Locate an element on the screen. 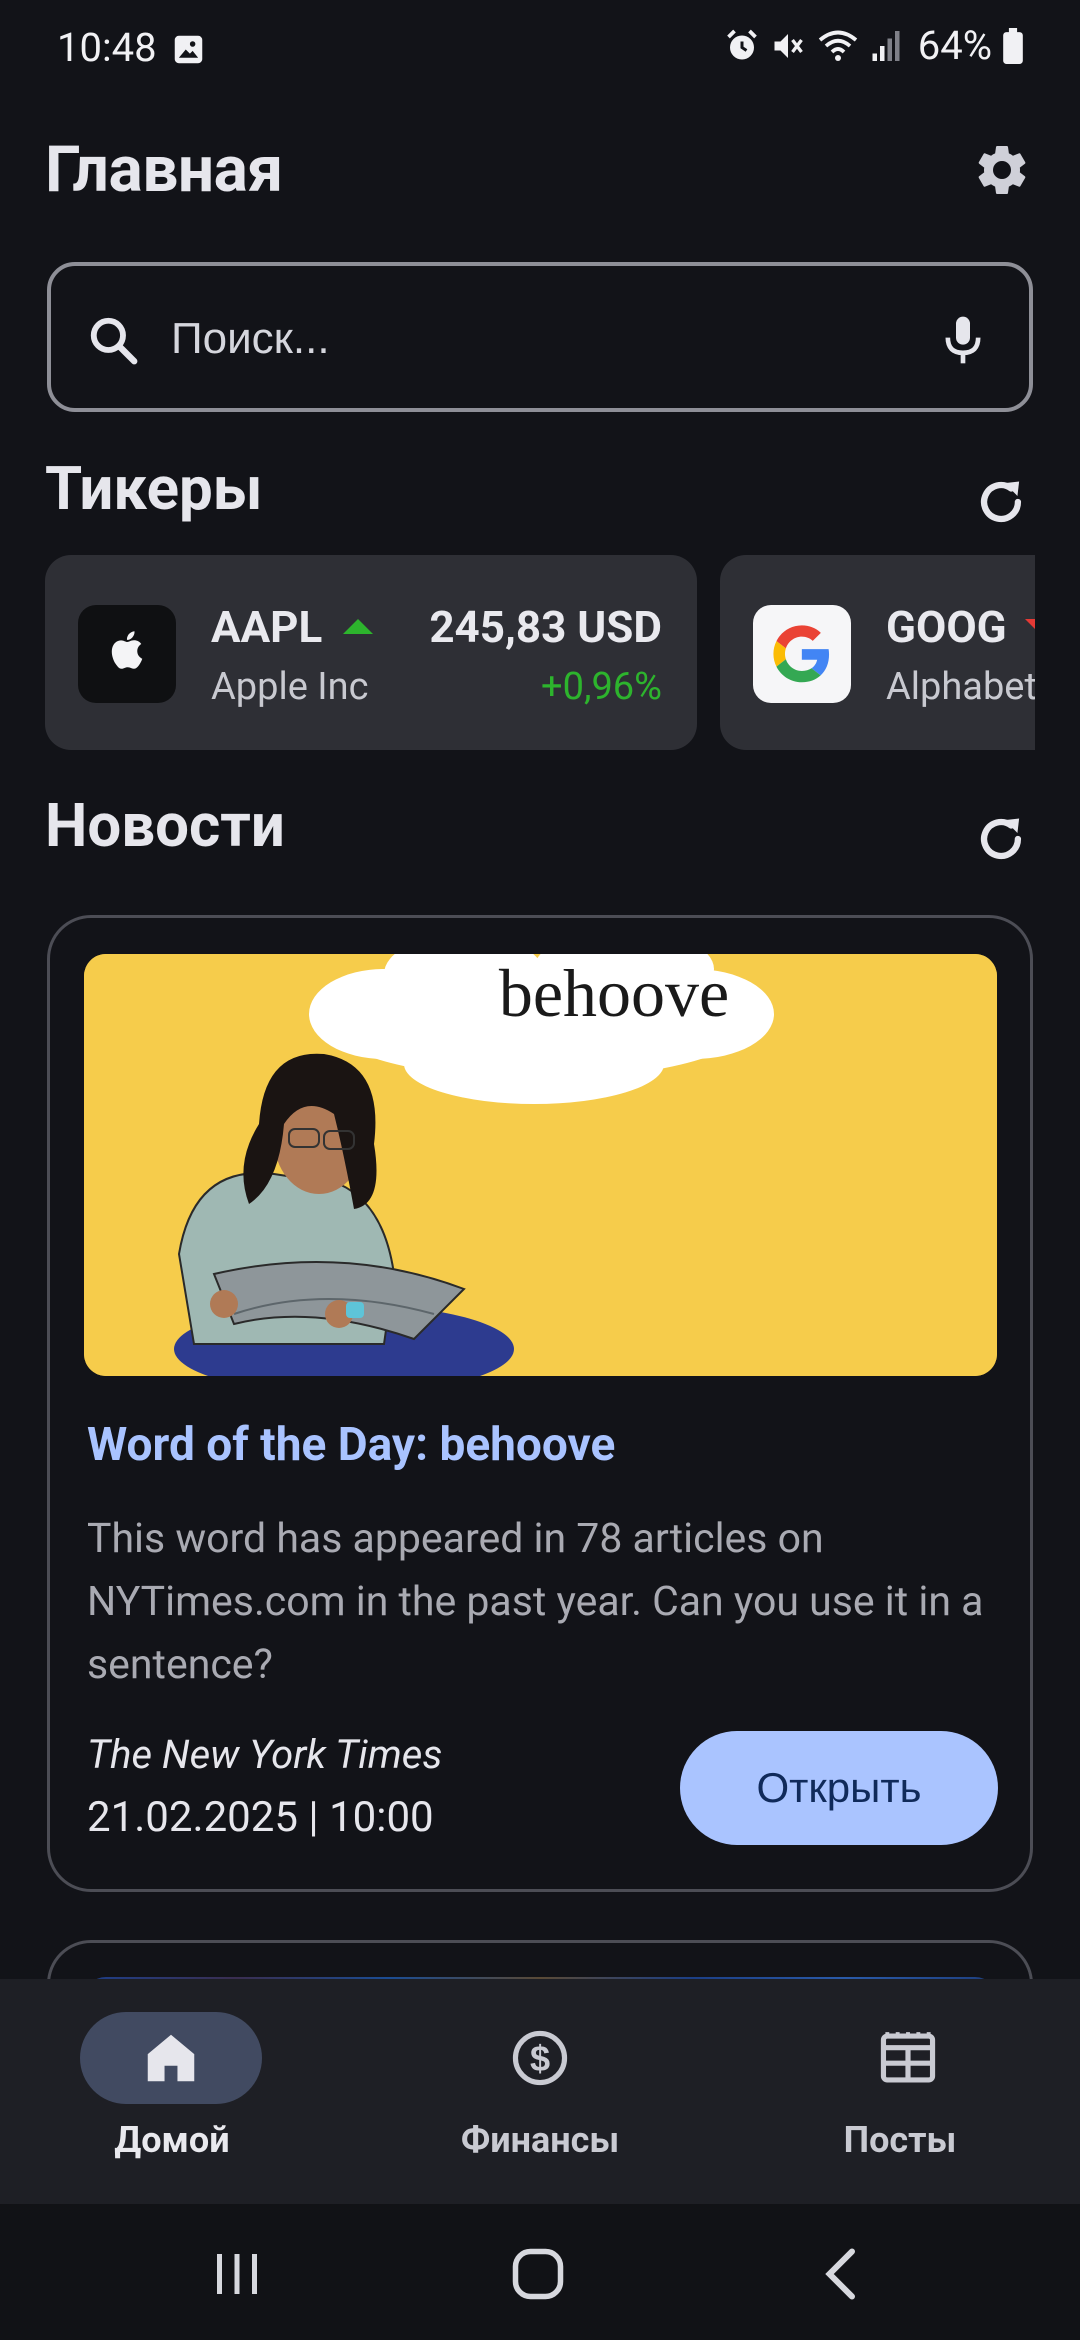 The height and width of the screenshot is (2340, 1080). alarm-icon is located at coordinates (741, 44).